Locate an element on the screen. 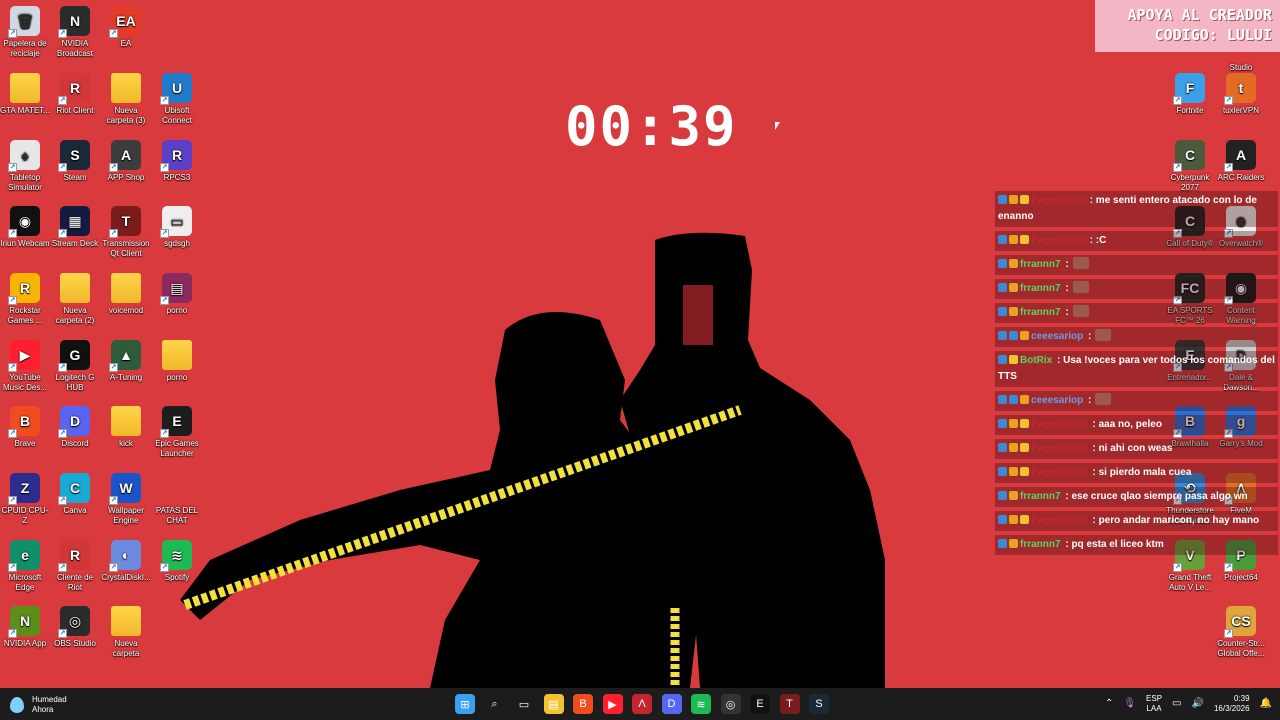  volume-icon: 🔊 is located at coordinates (1198, 704).